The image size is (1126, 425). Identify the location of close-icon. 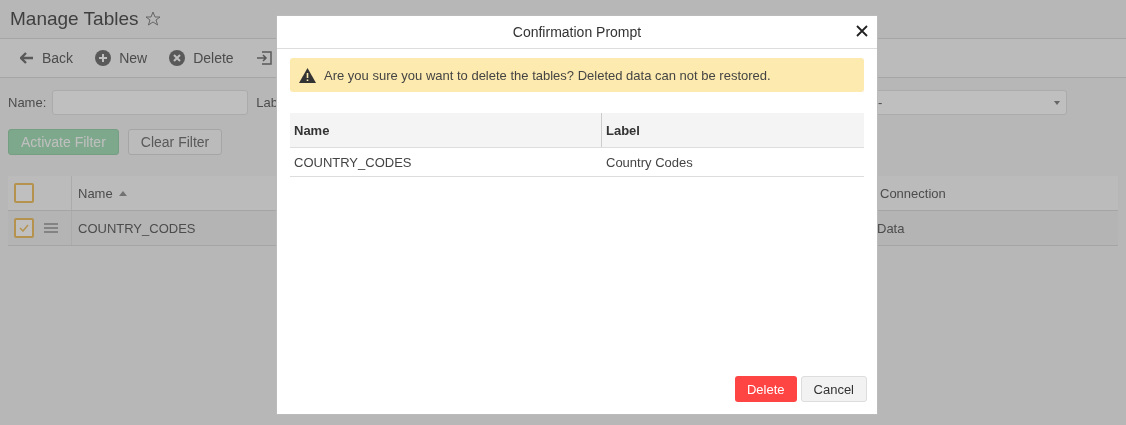
(862, 31).